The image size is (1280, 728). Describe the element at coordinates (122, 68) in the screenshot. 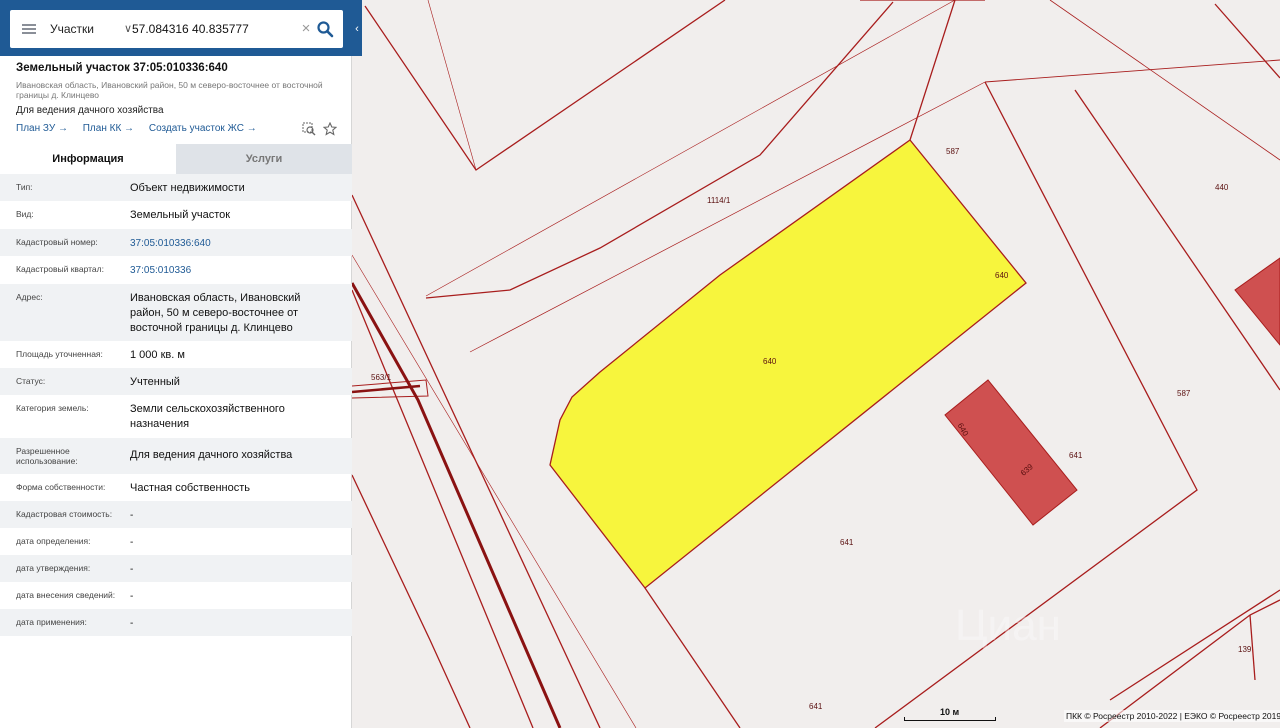

I see `object-title: Земельный участок 37:05:010336:640` at that location.